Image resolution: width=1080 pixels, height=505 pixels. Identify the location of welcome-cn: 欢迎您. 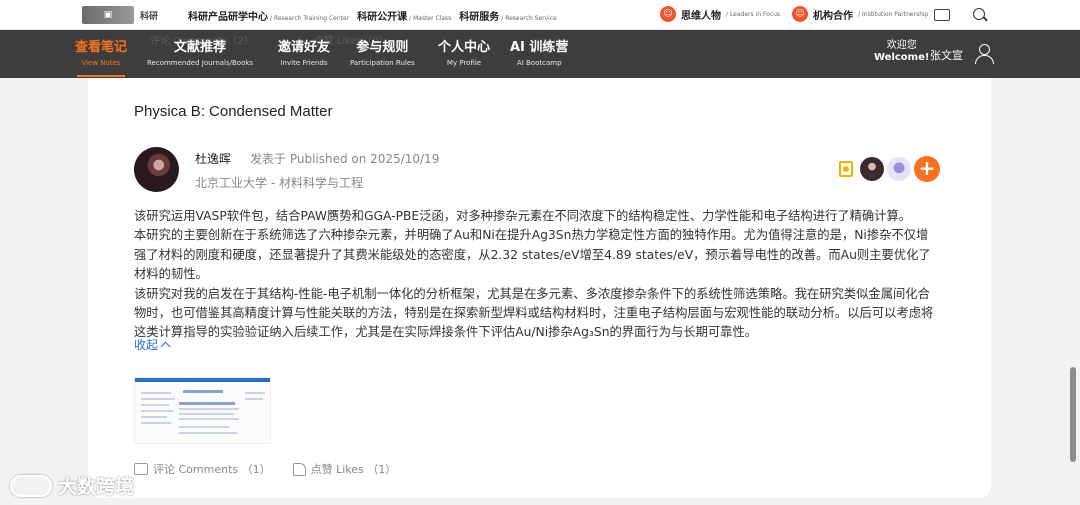
(901, 45).